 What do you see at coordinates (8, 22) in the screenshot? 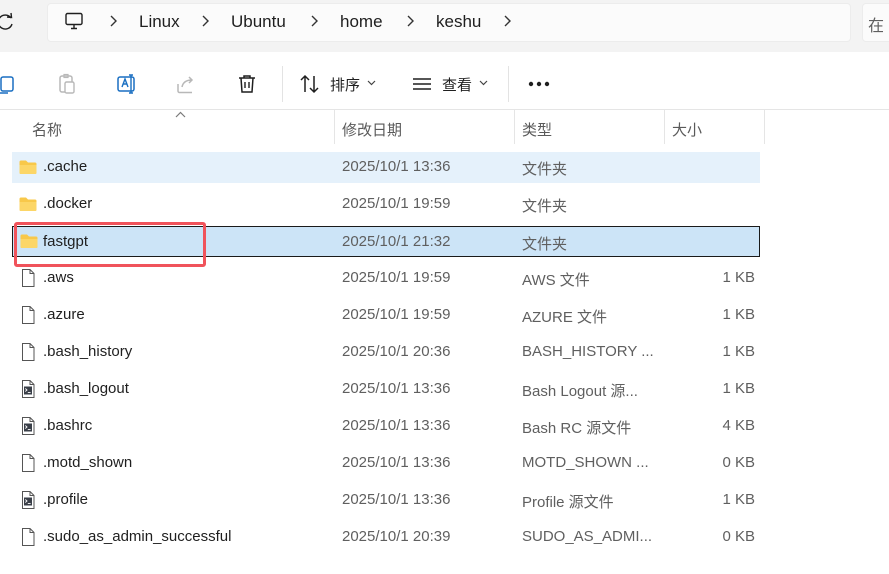
I see `refresh-icon` at bounding box center [8, 22].